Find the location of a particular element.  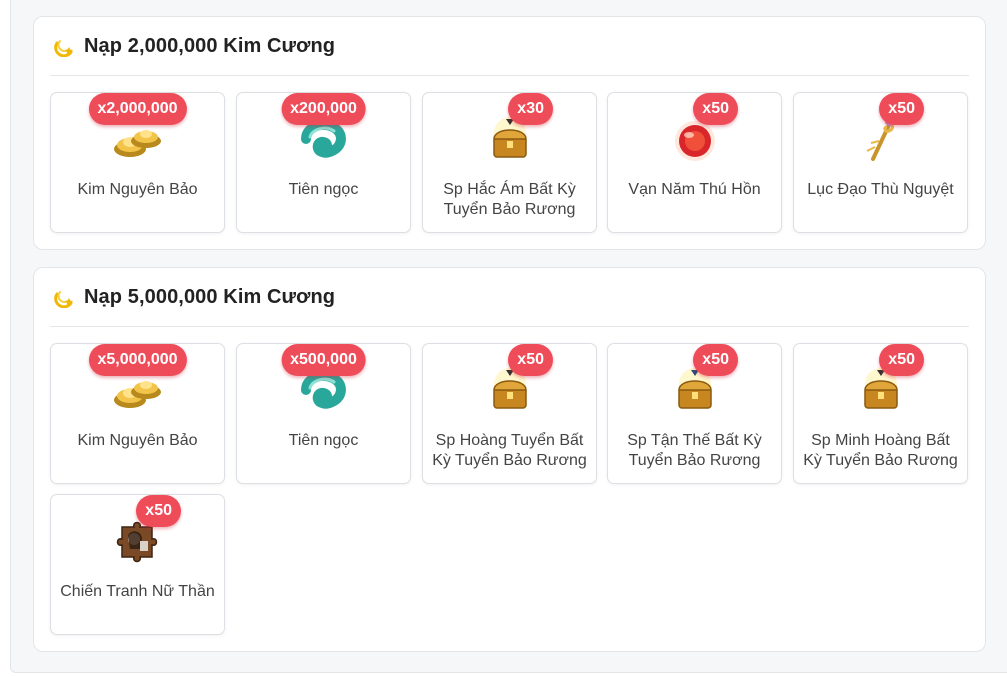

quantity-badge: x5,000,000 is located at coordinates (137, 360).